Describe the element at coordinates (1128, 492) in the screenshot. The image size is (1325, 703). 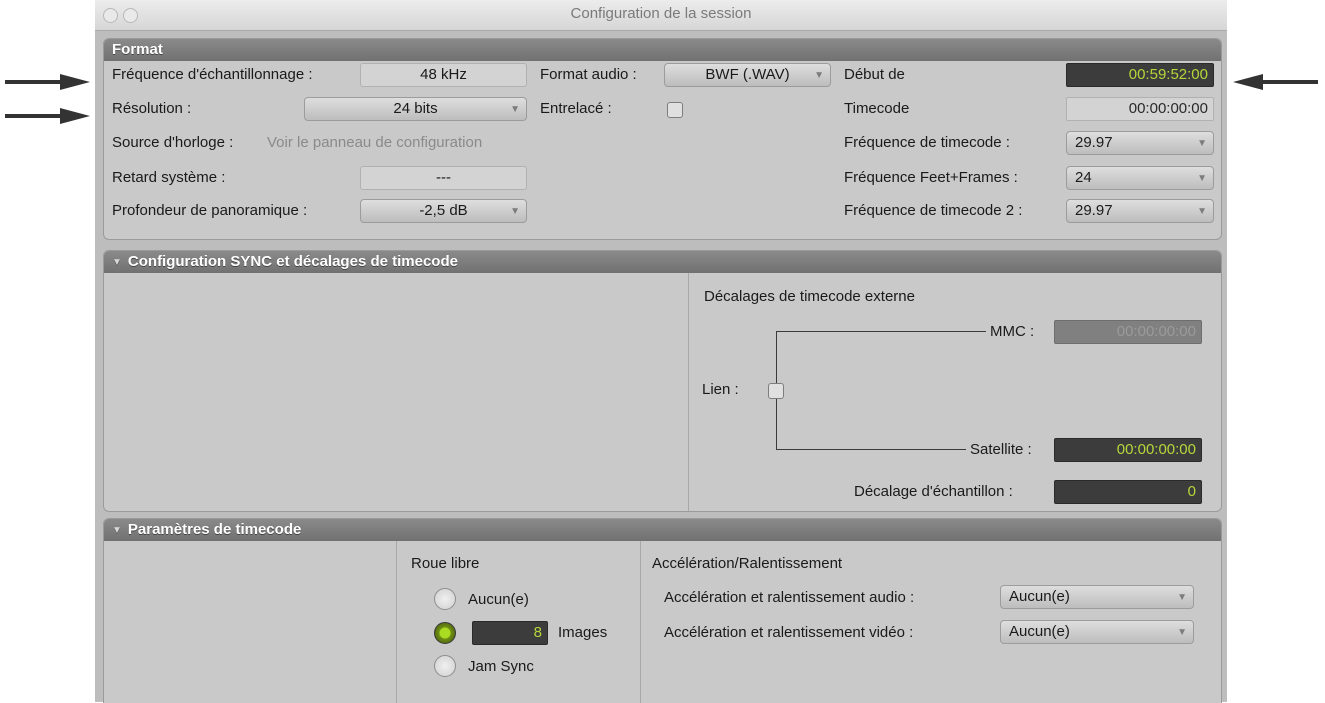
I see `sample-offset-field: 0` at that location.